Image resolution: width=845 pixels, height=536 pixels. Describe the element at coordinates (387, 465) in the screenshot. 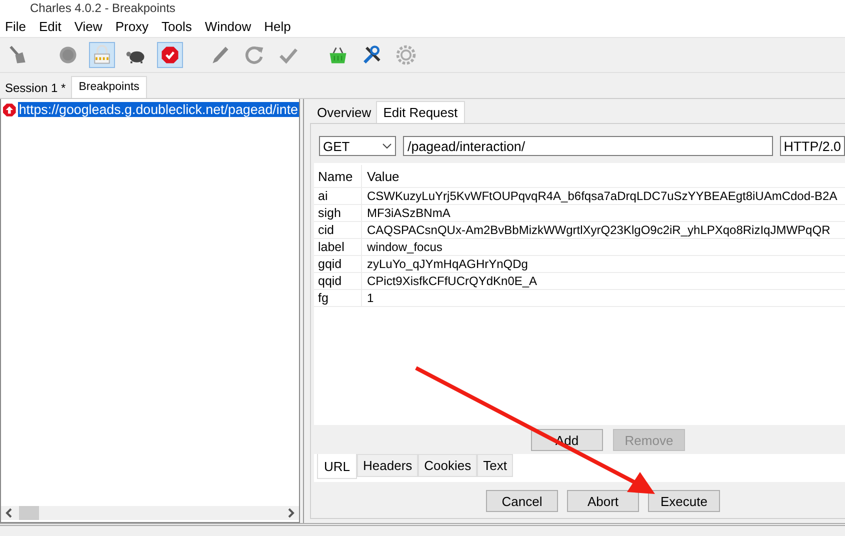

I see `tab: Headers` at that location.